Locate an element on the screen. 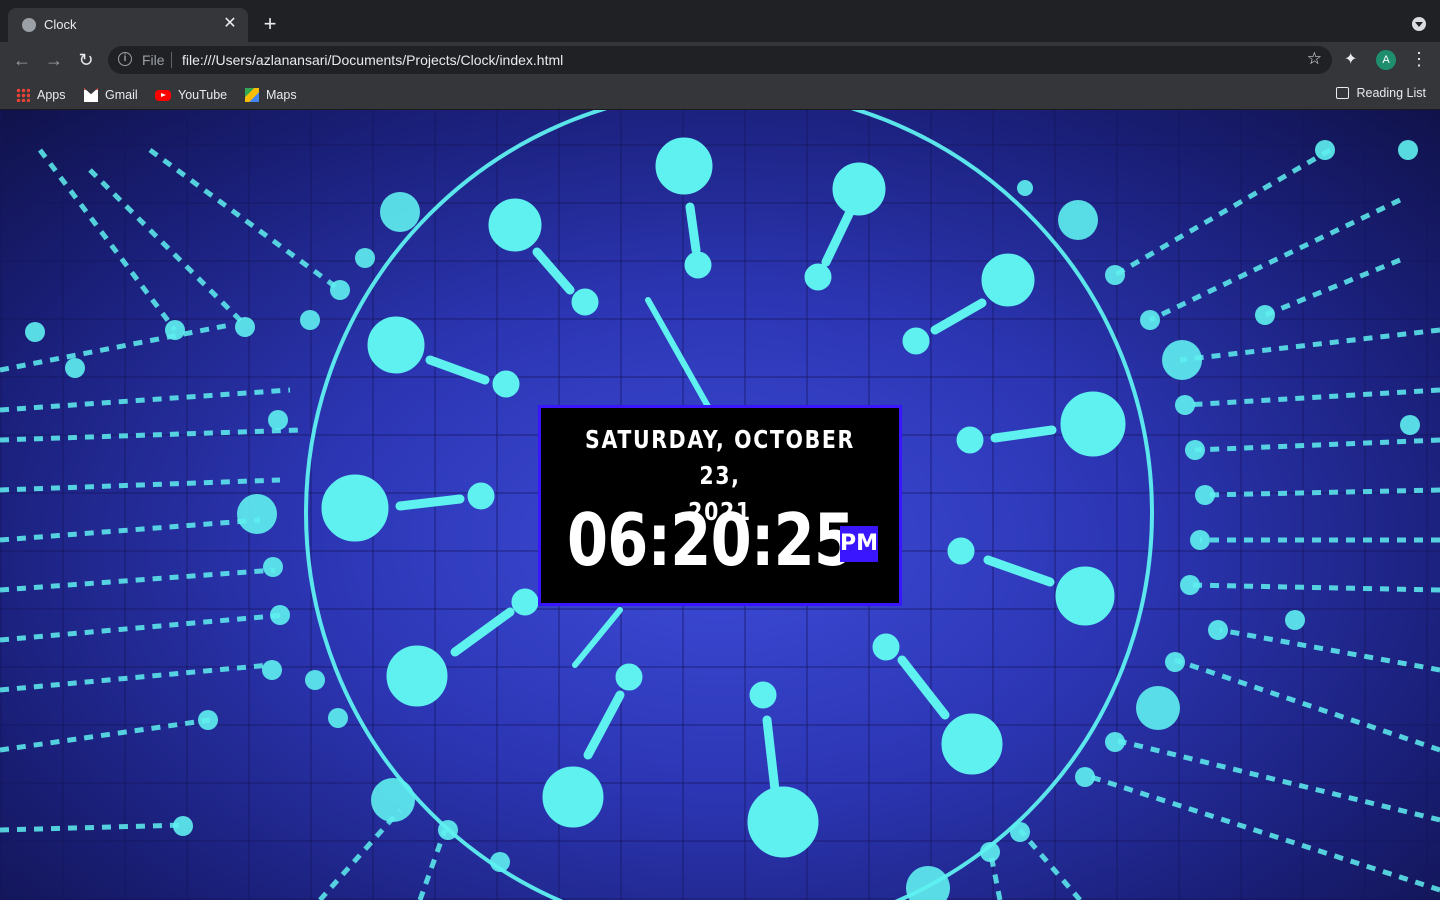 Image resolution: width=1440 pixels, height=900 pixels. reading-list-button: Reading List is located at coordinates (1381, 93).